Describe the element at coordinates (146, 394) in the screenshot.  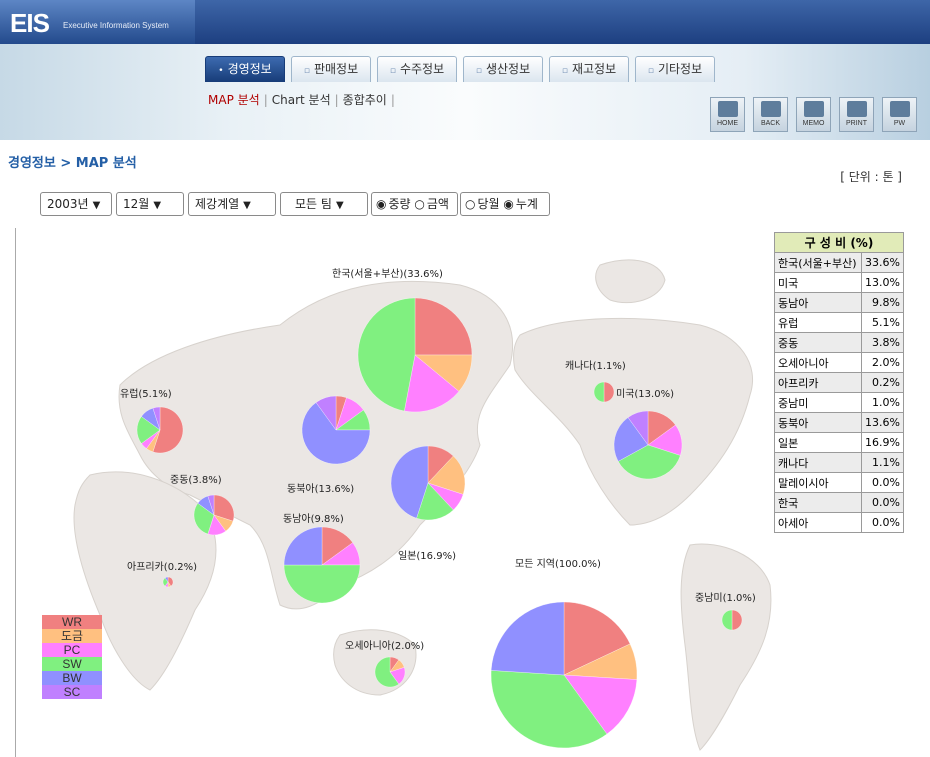
I see `pie-label-europe: 유럽(5.1%)` at that location.